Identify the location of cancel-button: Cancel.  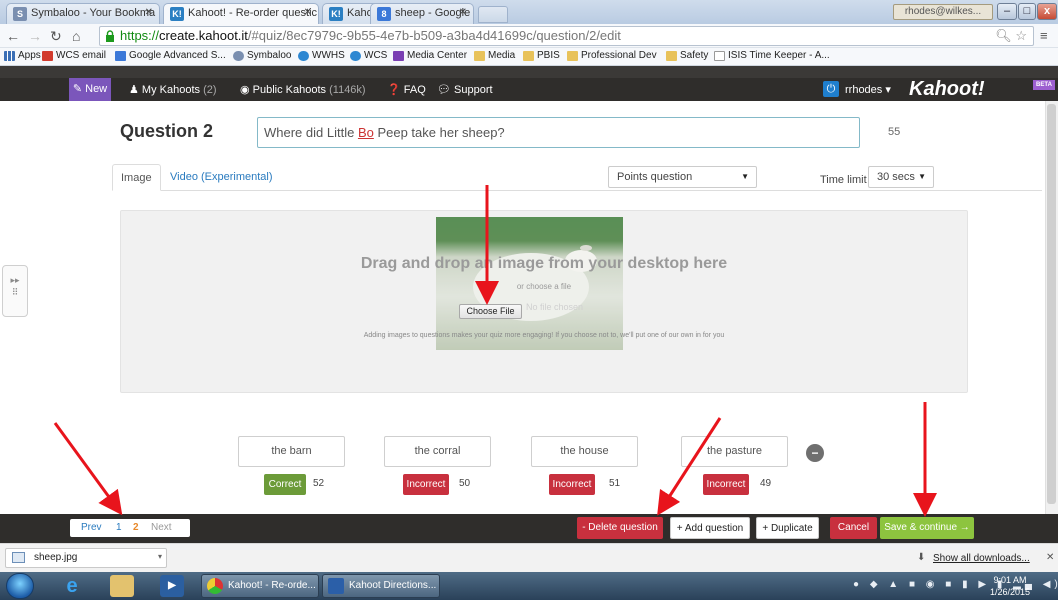
(853, 528).